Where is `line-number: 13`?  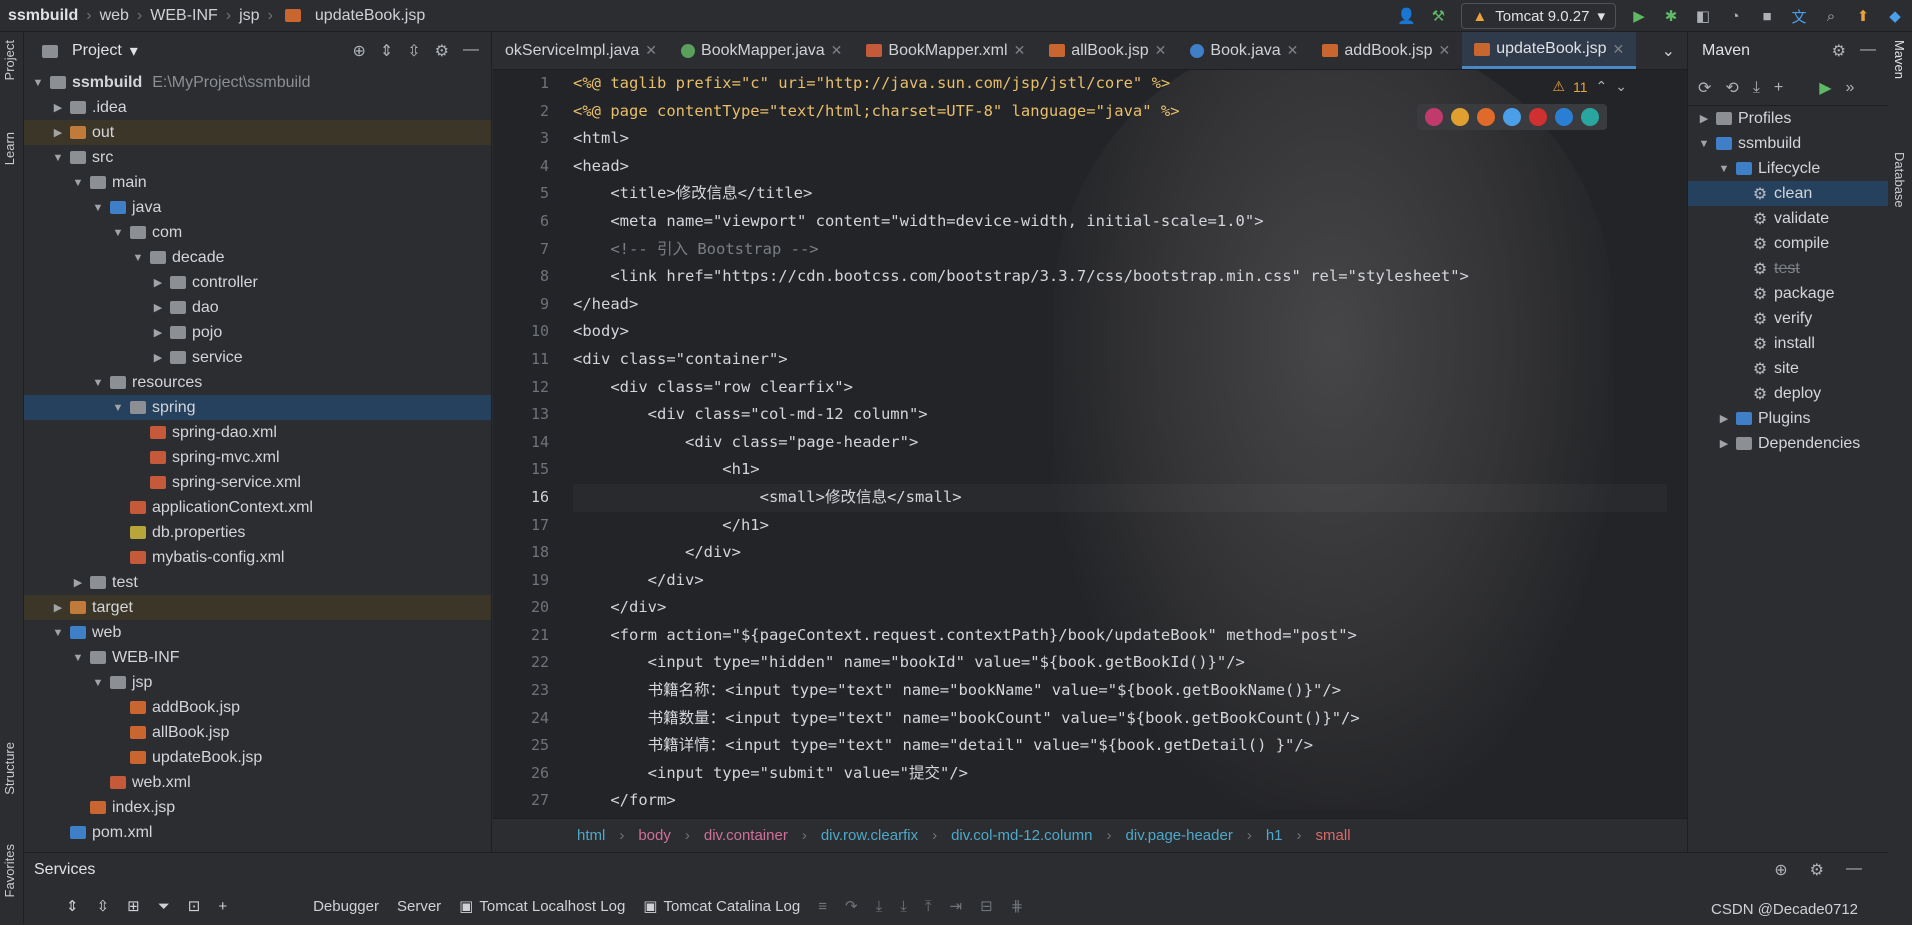 line-number: 13 is located at coordinates (528, 415).